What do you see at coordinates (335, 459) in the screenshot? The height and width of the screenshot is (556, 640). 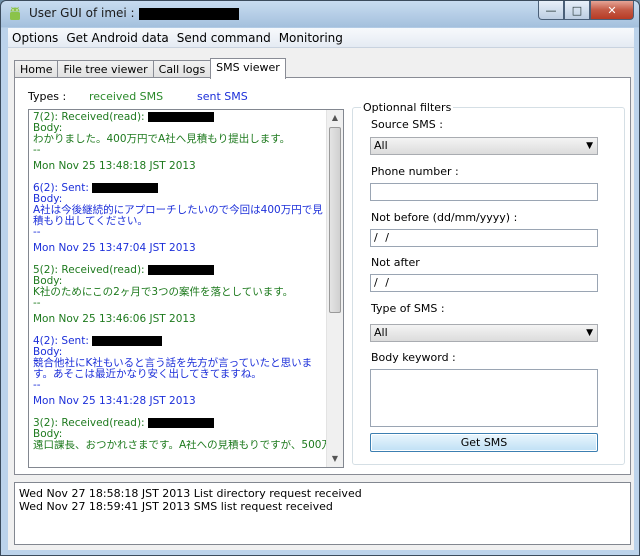 I see `scroll-down-arrow-icon: ▼` at bounding box center [335, 459].